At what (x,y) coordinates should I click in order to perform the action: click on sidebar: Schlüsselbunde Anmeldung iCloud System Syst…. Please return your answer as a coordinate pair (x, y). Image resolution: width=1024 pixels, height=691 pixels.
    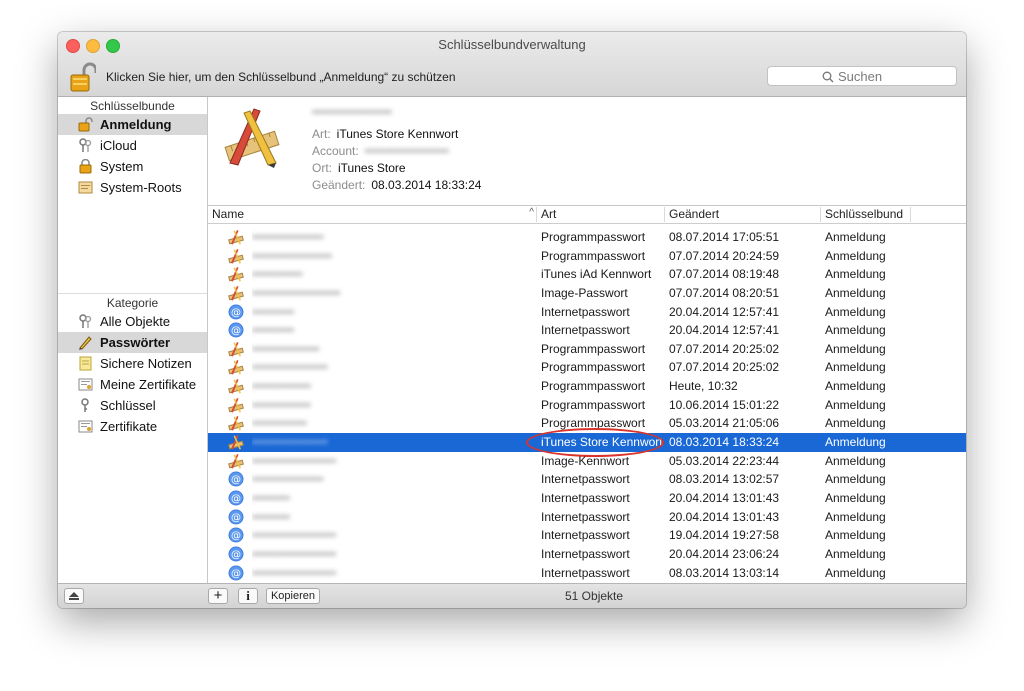
    Looking at the image, I should click on (133, 340).